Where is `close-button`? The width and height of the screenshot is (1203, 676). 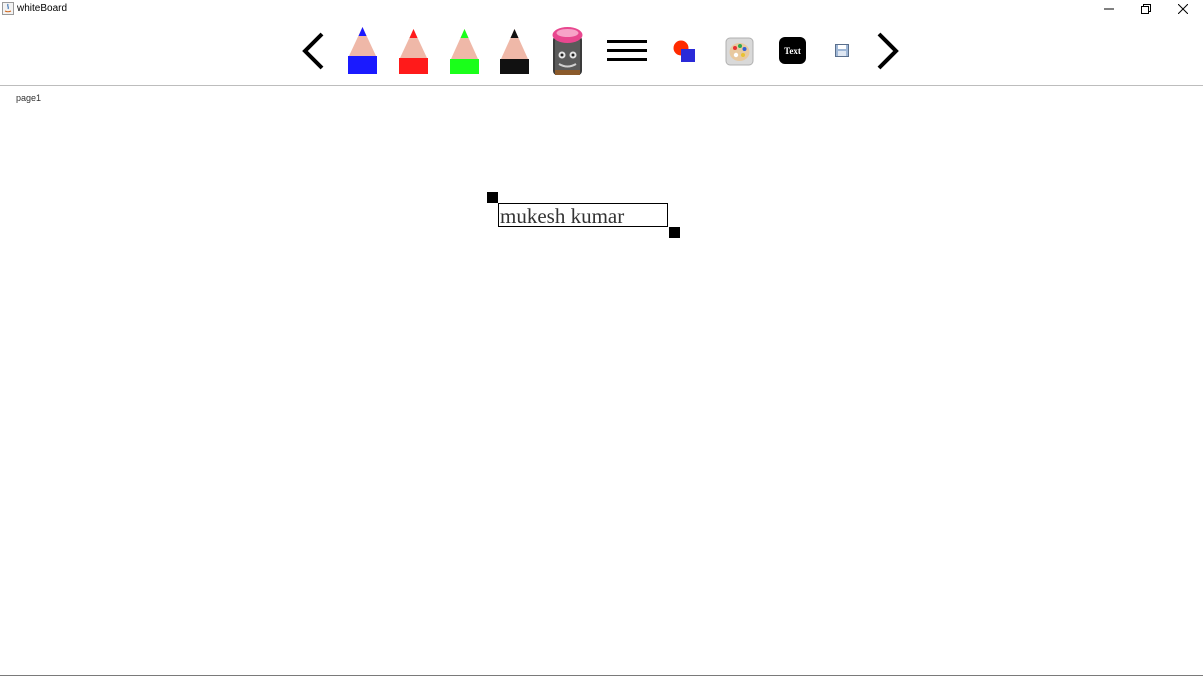
close-button is located at coordinates (1183, 9).